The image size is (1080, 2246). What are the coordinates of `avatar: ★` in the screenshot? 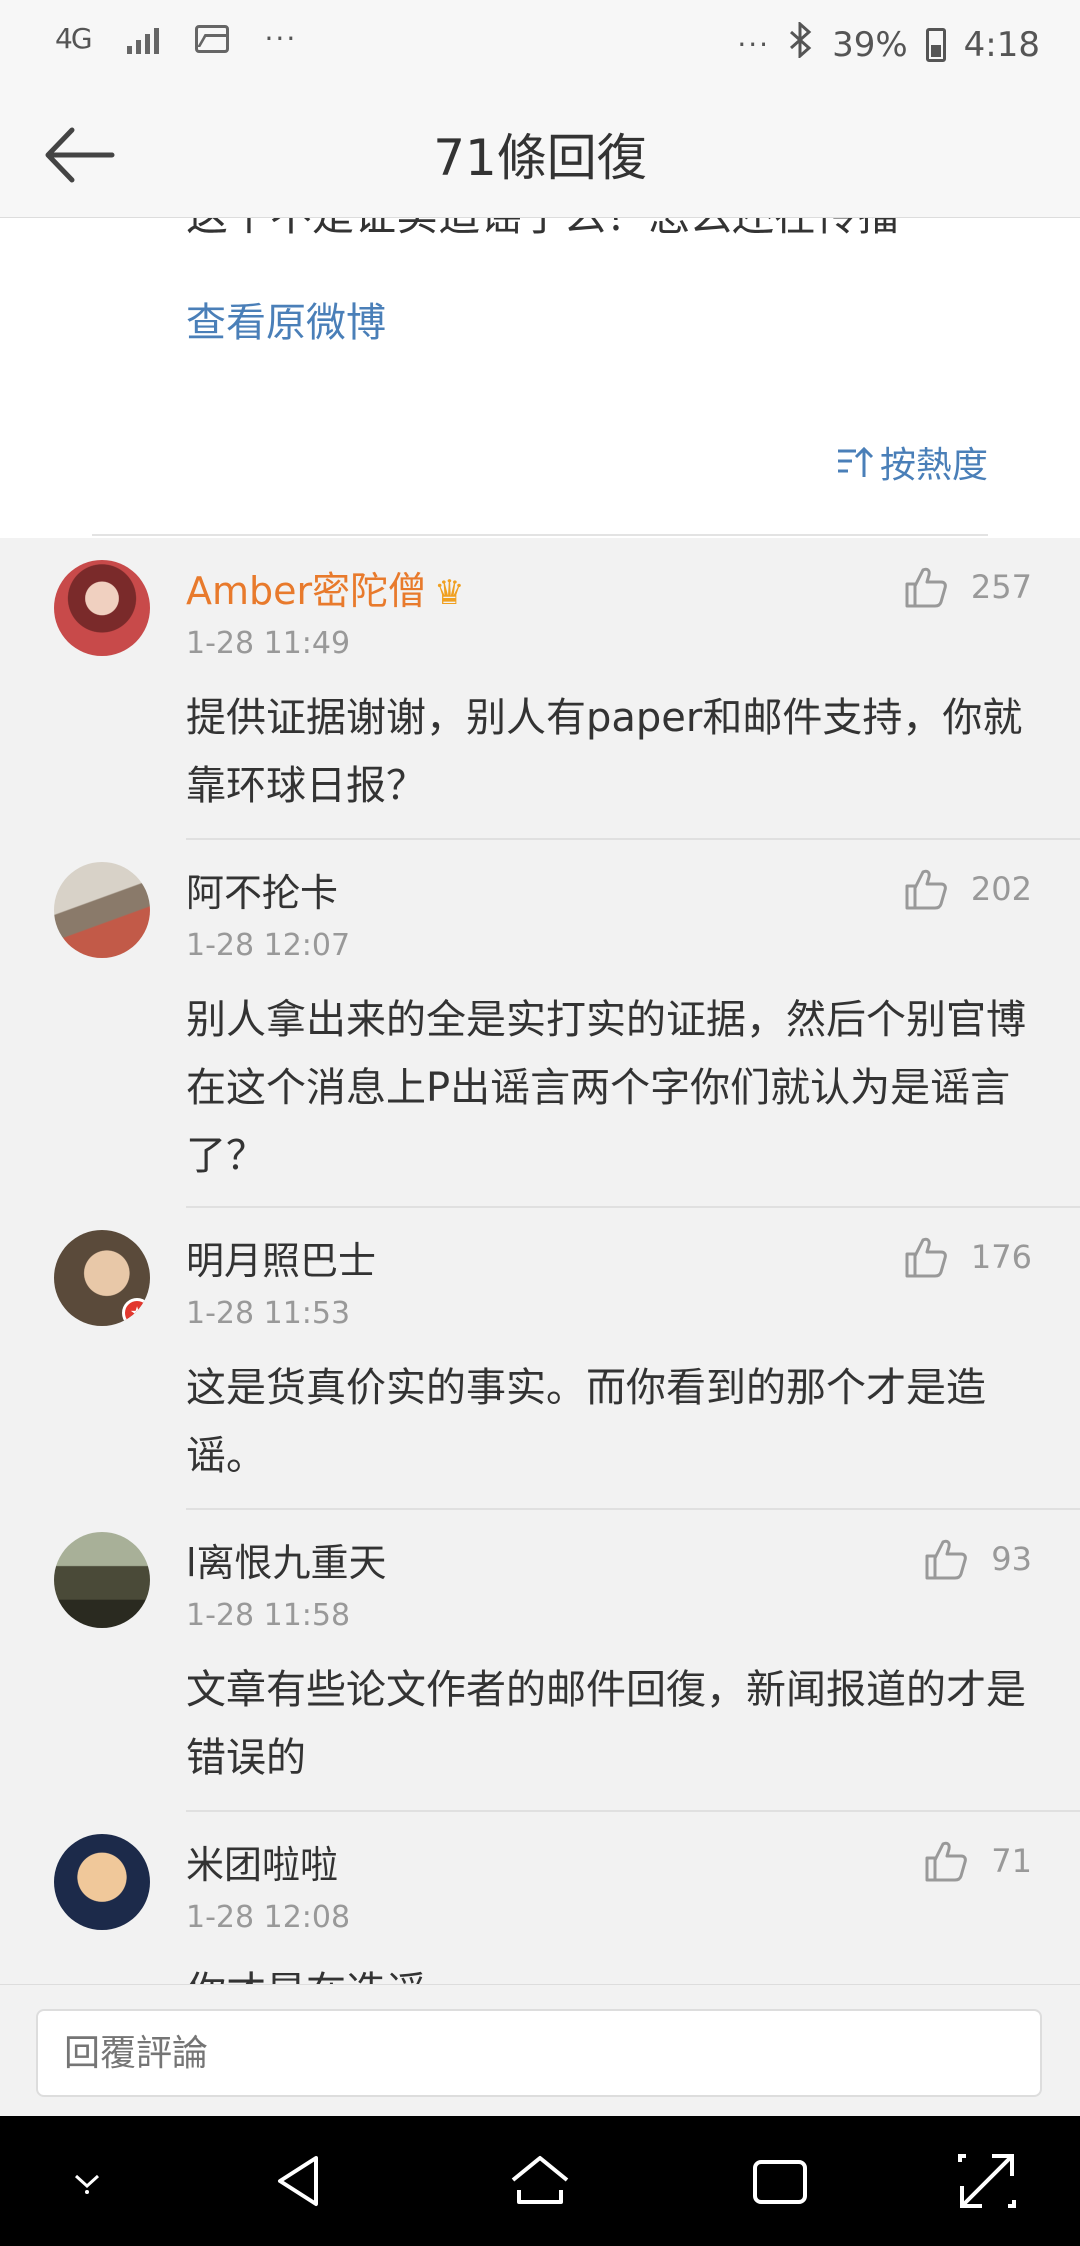 It's located at (102, 1278).